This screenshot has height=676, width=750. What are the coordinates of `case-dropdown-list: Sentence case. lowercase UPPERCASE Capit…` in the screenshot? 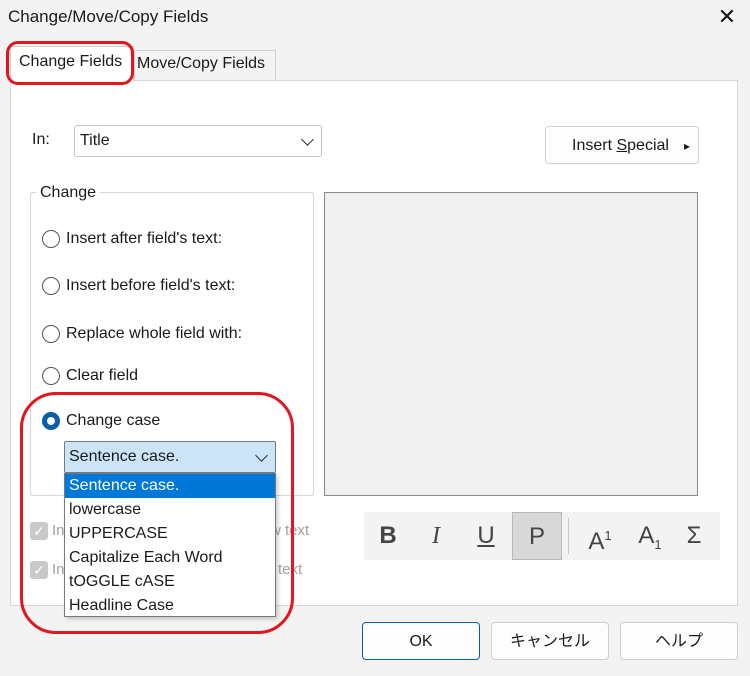 It's located at (170, 545).